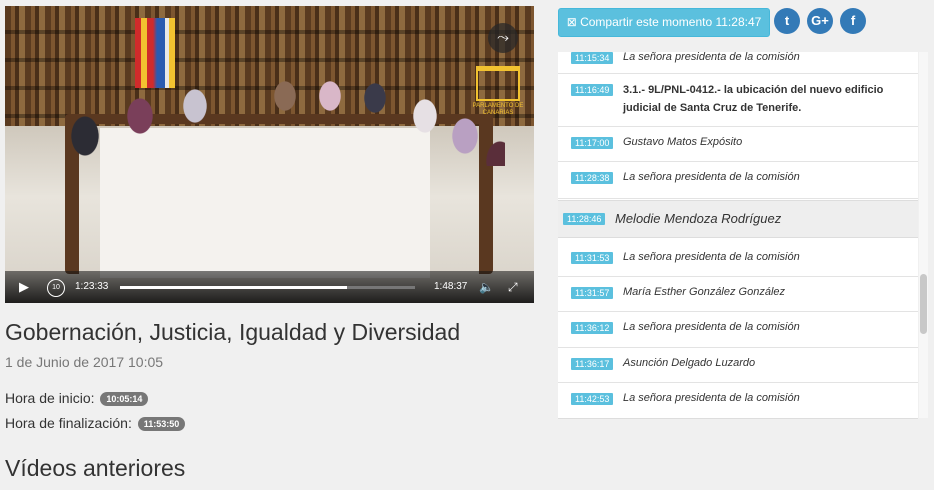  Describe the element at coordinates (451, 286) in the screenshot. I see `total-time: 1:48:37` at that location.